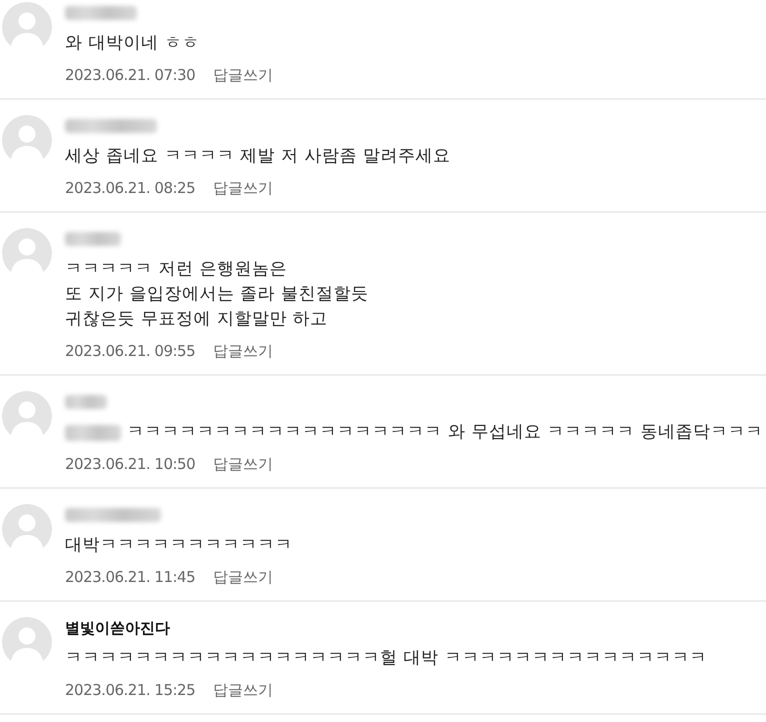 The height and width of the screenshot is (722, 766). What do you see at coordinates (130, 351) in the screenshot?
I see `comment-date: 2023.06.21. 09:55` at bounding box center [130, 351].